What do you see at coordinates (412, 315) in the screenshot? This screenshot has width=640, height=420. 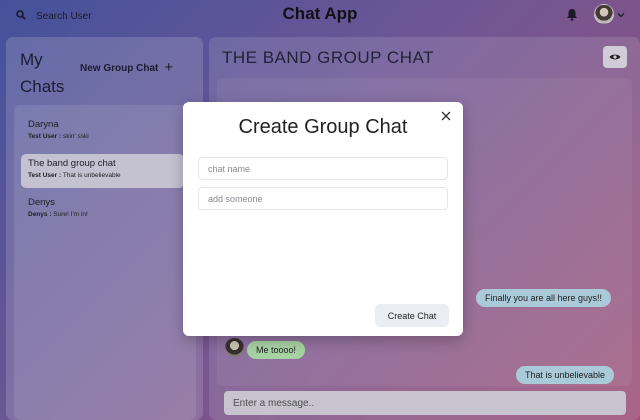 I see `create-chat-button: Create Chat` at bounding box center [412, 315].